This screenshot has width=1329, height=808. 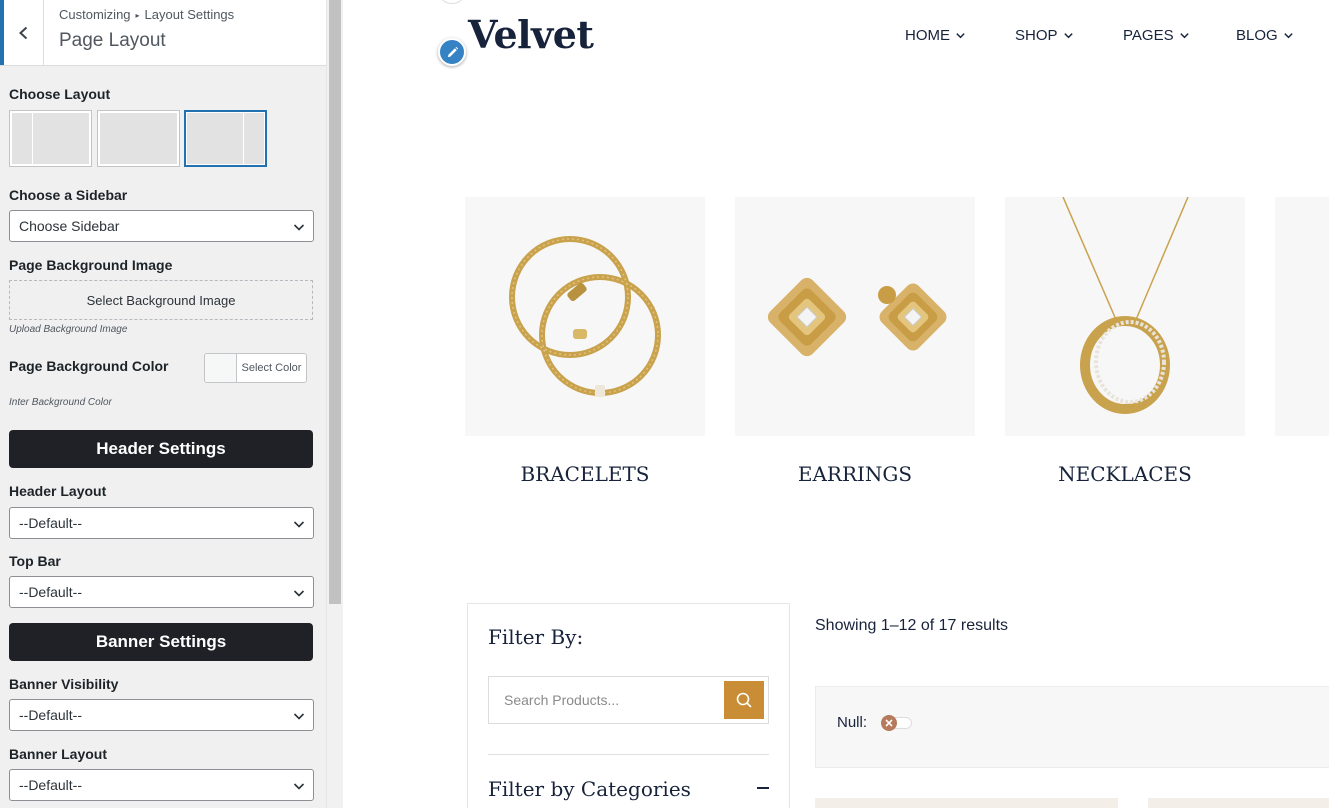 What do you see at coordinates (64, 684) in the screenshot?
I see `banner-visibility-label: Banner Visibility` at bounding box center [64, 684].